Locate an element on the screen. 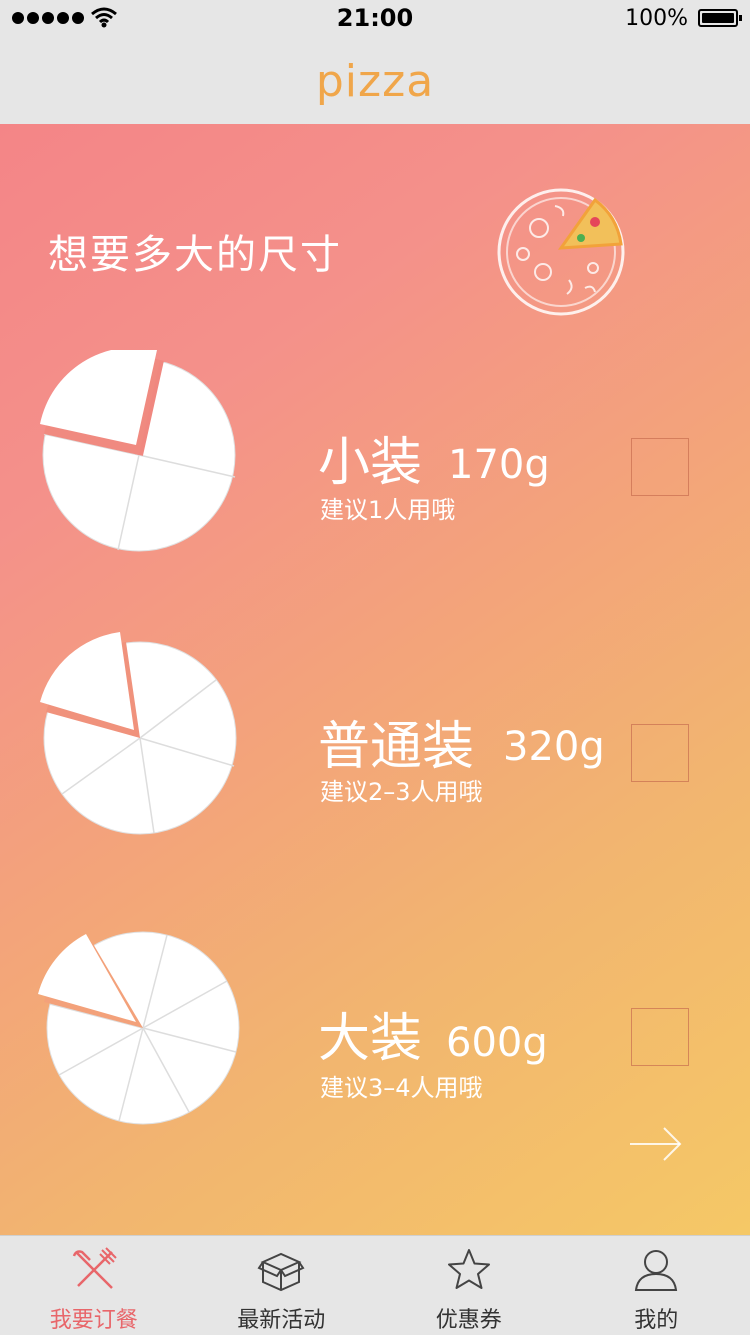  size-hint: 建议2–3人用哦 is located at coordinates (401, 789).